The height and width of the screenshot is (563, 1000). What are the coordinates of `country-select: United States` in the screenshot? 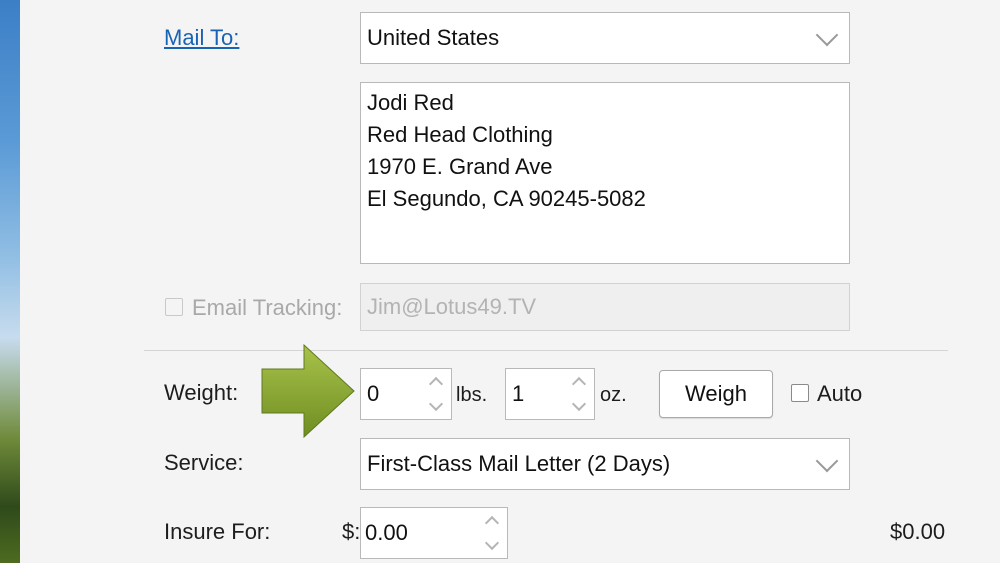 It's located at (605, 38).